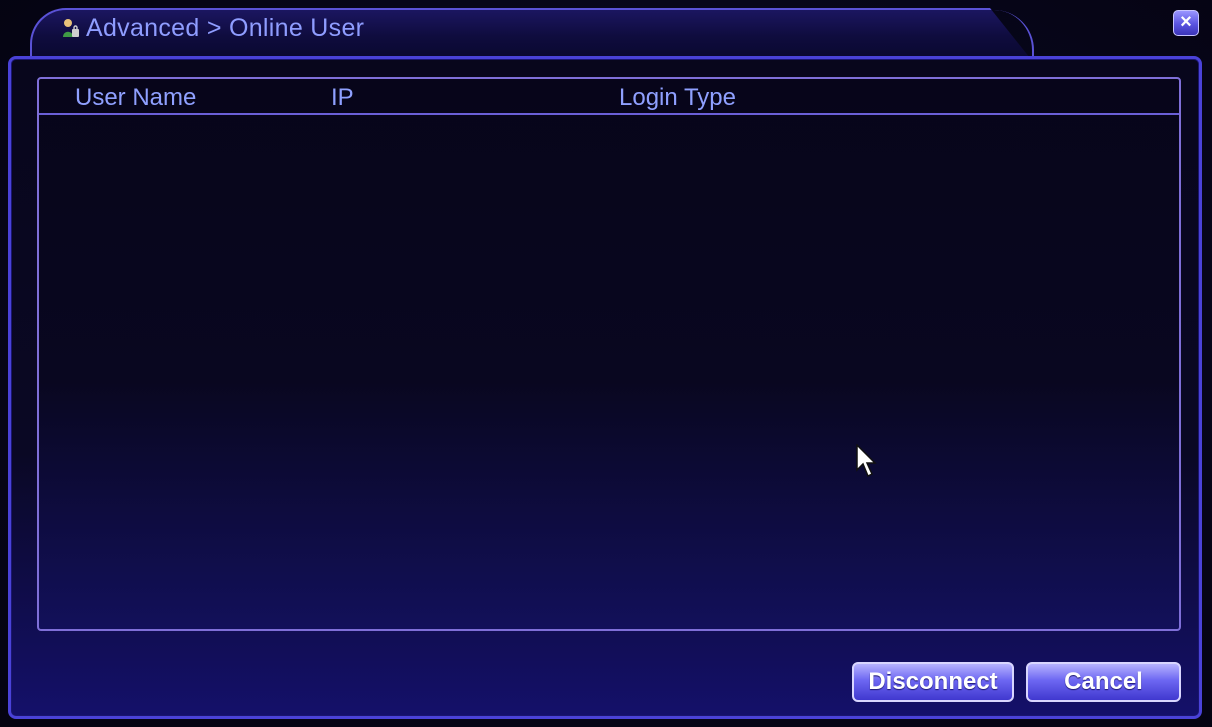  What do you see at coordinates (933, 682) in the screenshot?
I see `disconnect-button: Disconnect` at bounding box center [933, 682].